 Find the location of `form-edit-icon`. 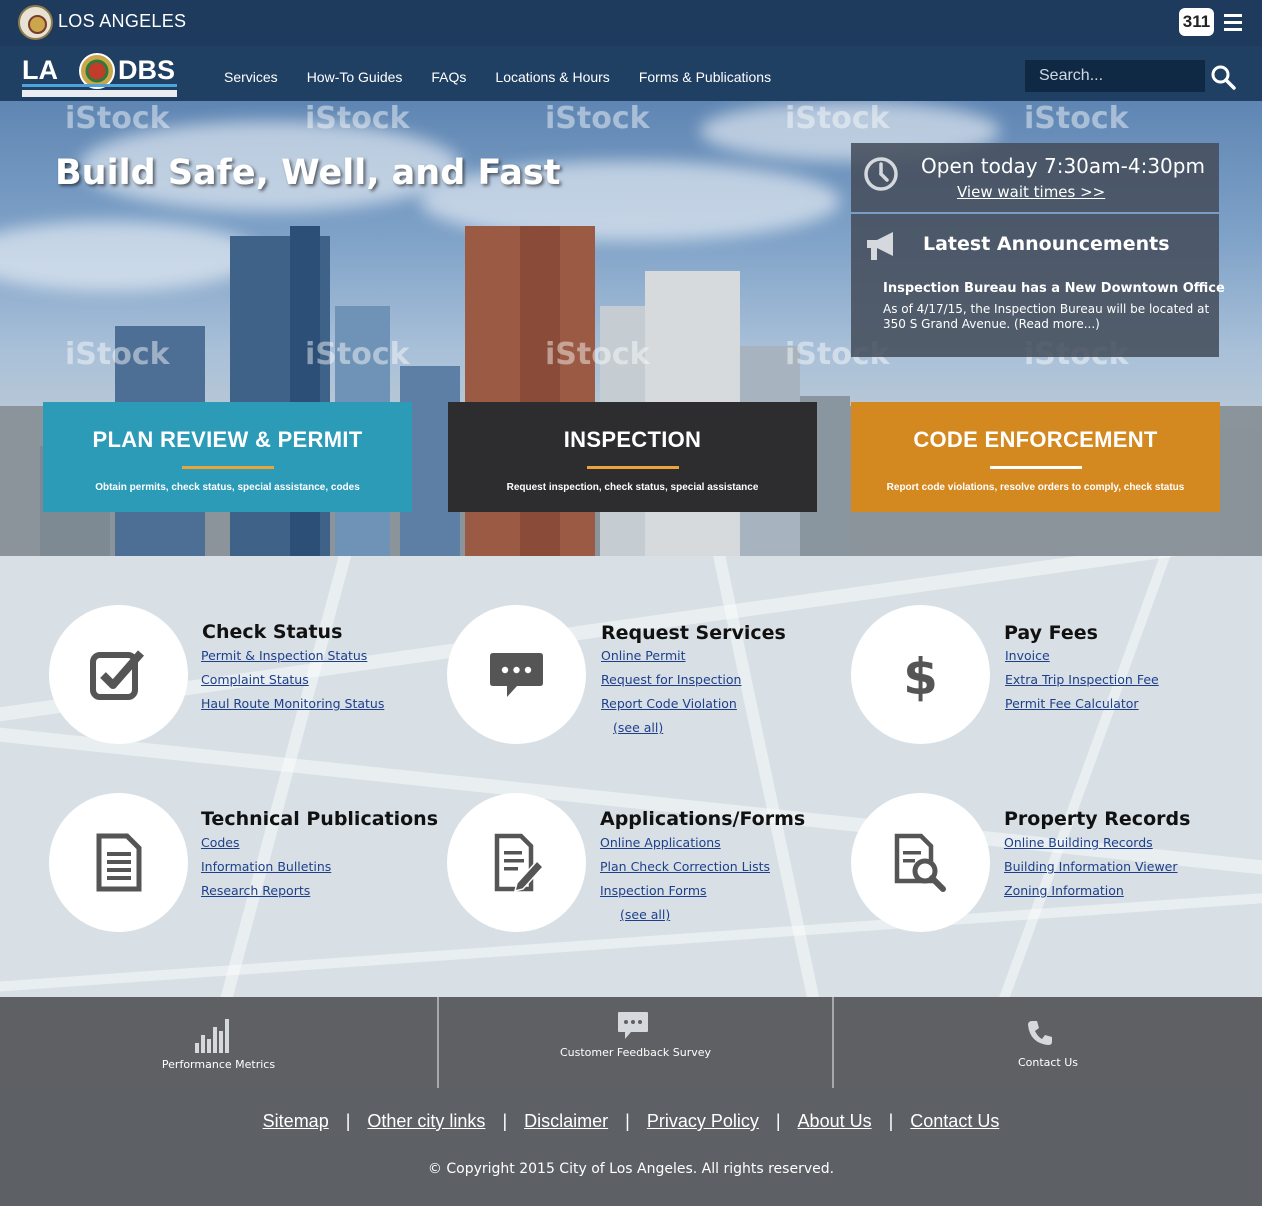

form-edit-icon is located at coordinates (519, 862).